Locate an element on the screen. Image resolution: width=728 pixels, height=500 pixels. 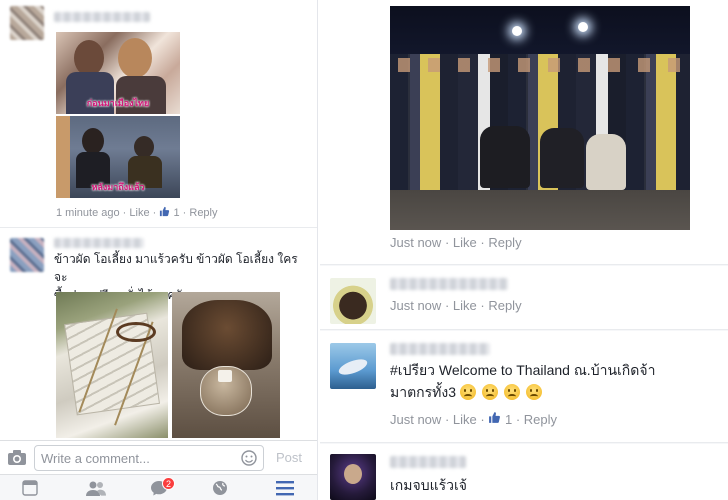
comment-meta: Just now · Like · 1 · Reply is located at coordinates (474, 419).